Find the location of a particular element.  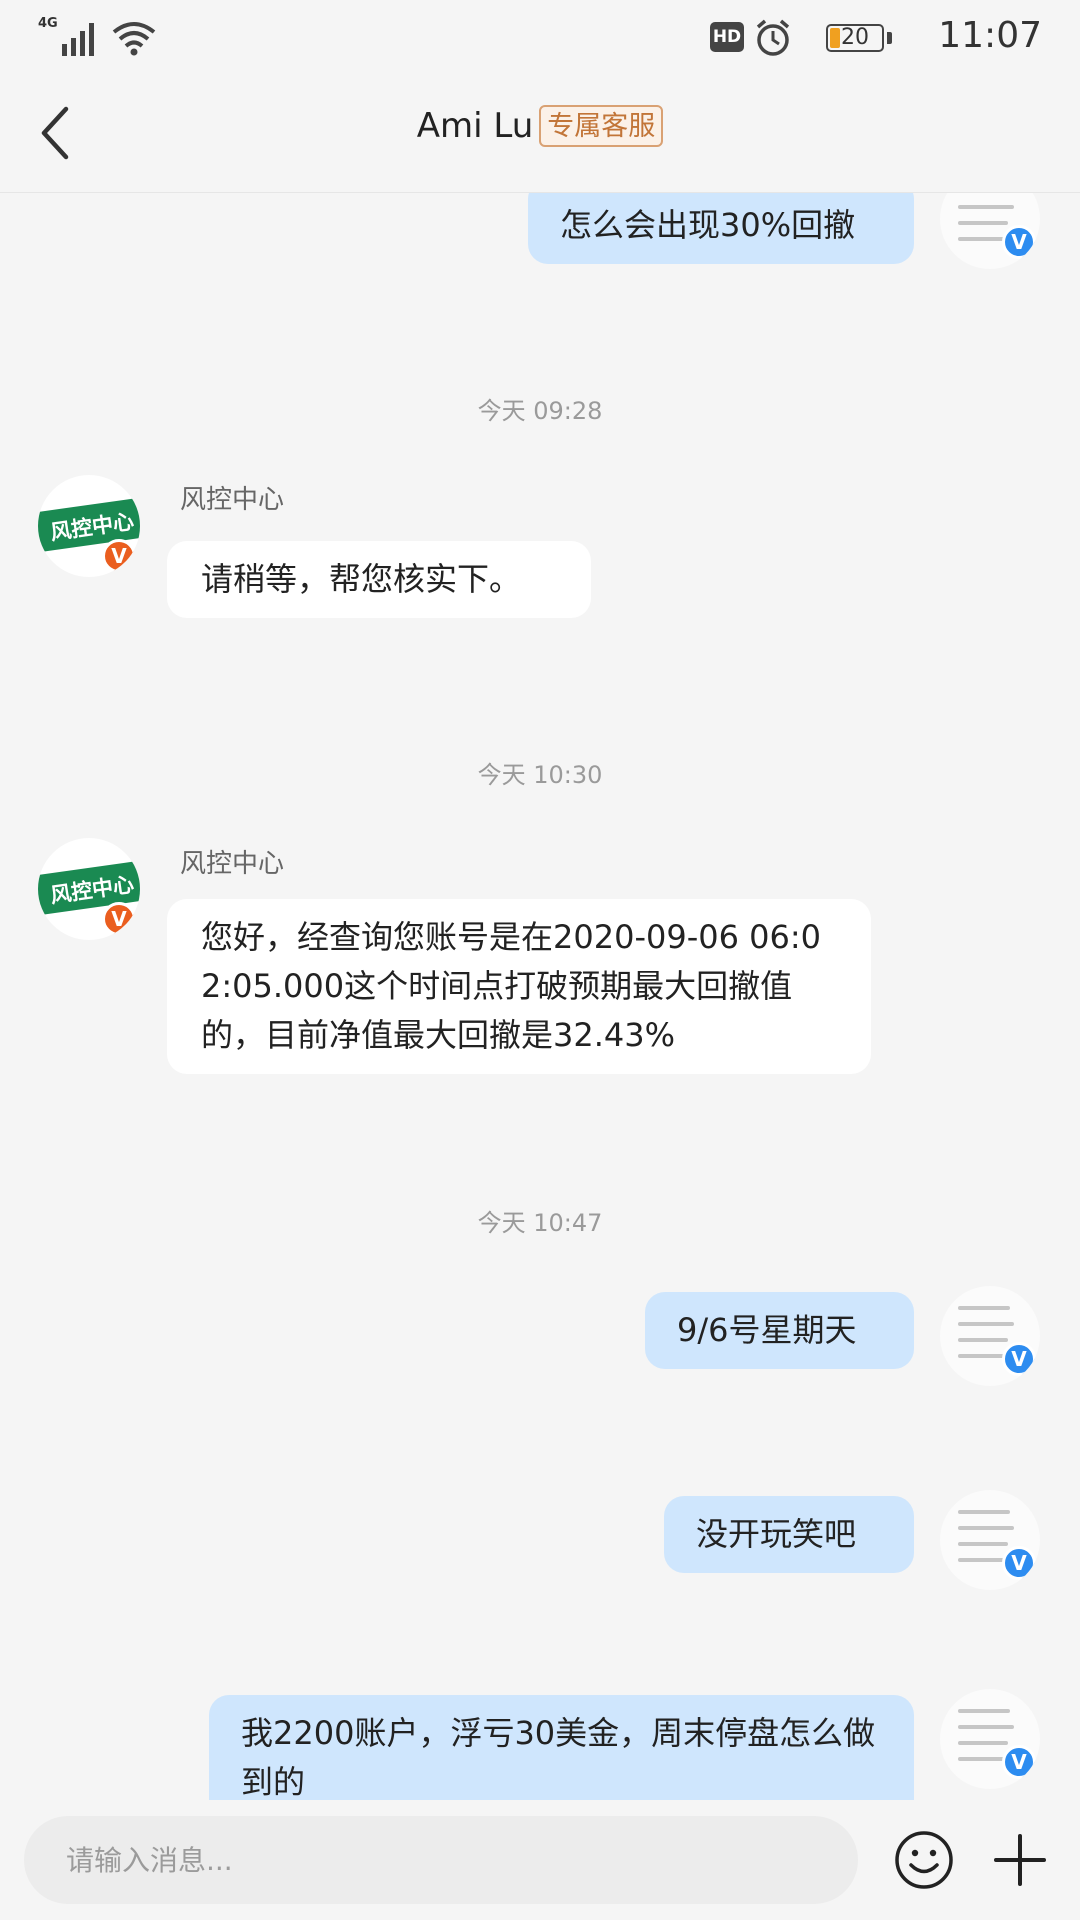

outgoing-message-bubble: 我2200账户，浮亏30美金，周末停盘怎么做到的 is located at coordinates (561, 1747).